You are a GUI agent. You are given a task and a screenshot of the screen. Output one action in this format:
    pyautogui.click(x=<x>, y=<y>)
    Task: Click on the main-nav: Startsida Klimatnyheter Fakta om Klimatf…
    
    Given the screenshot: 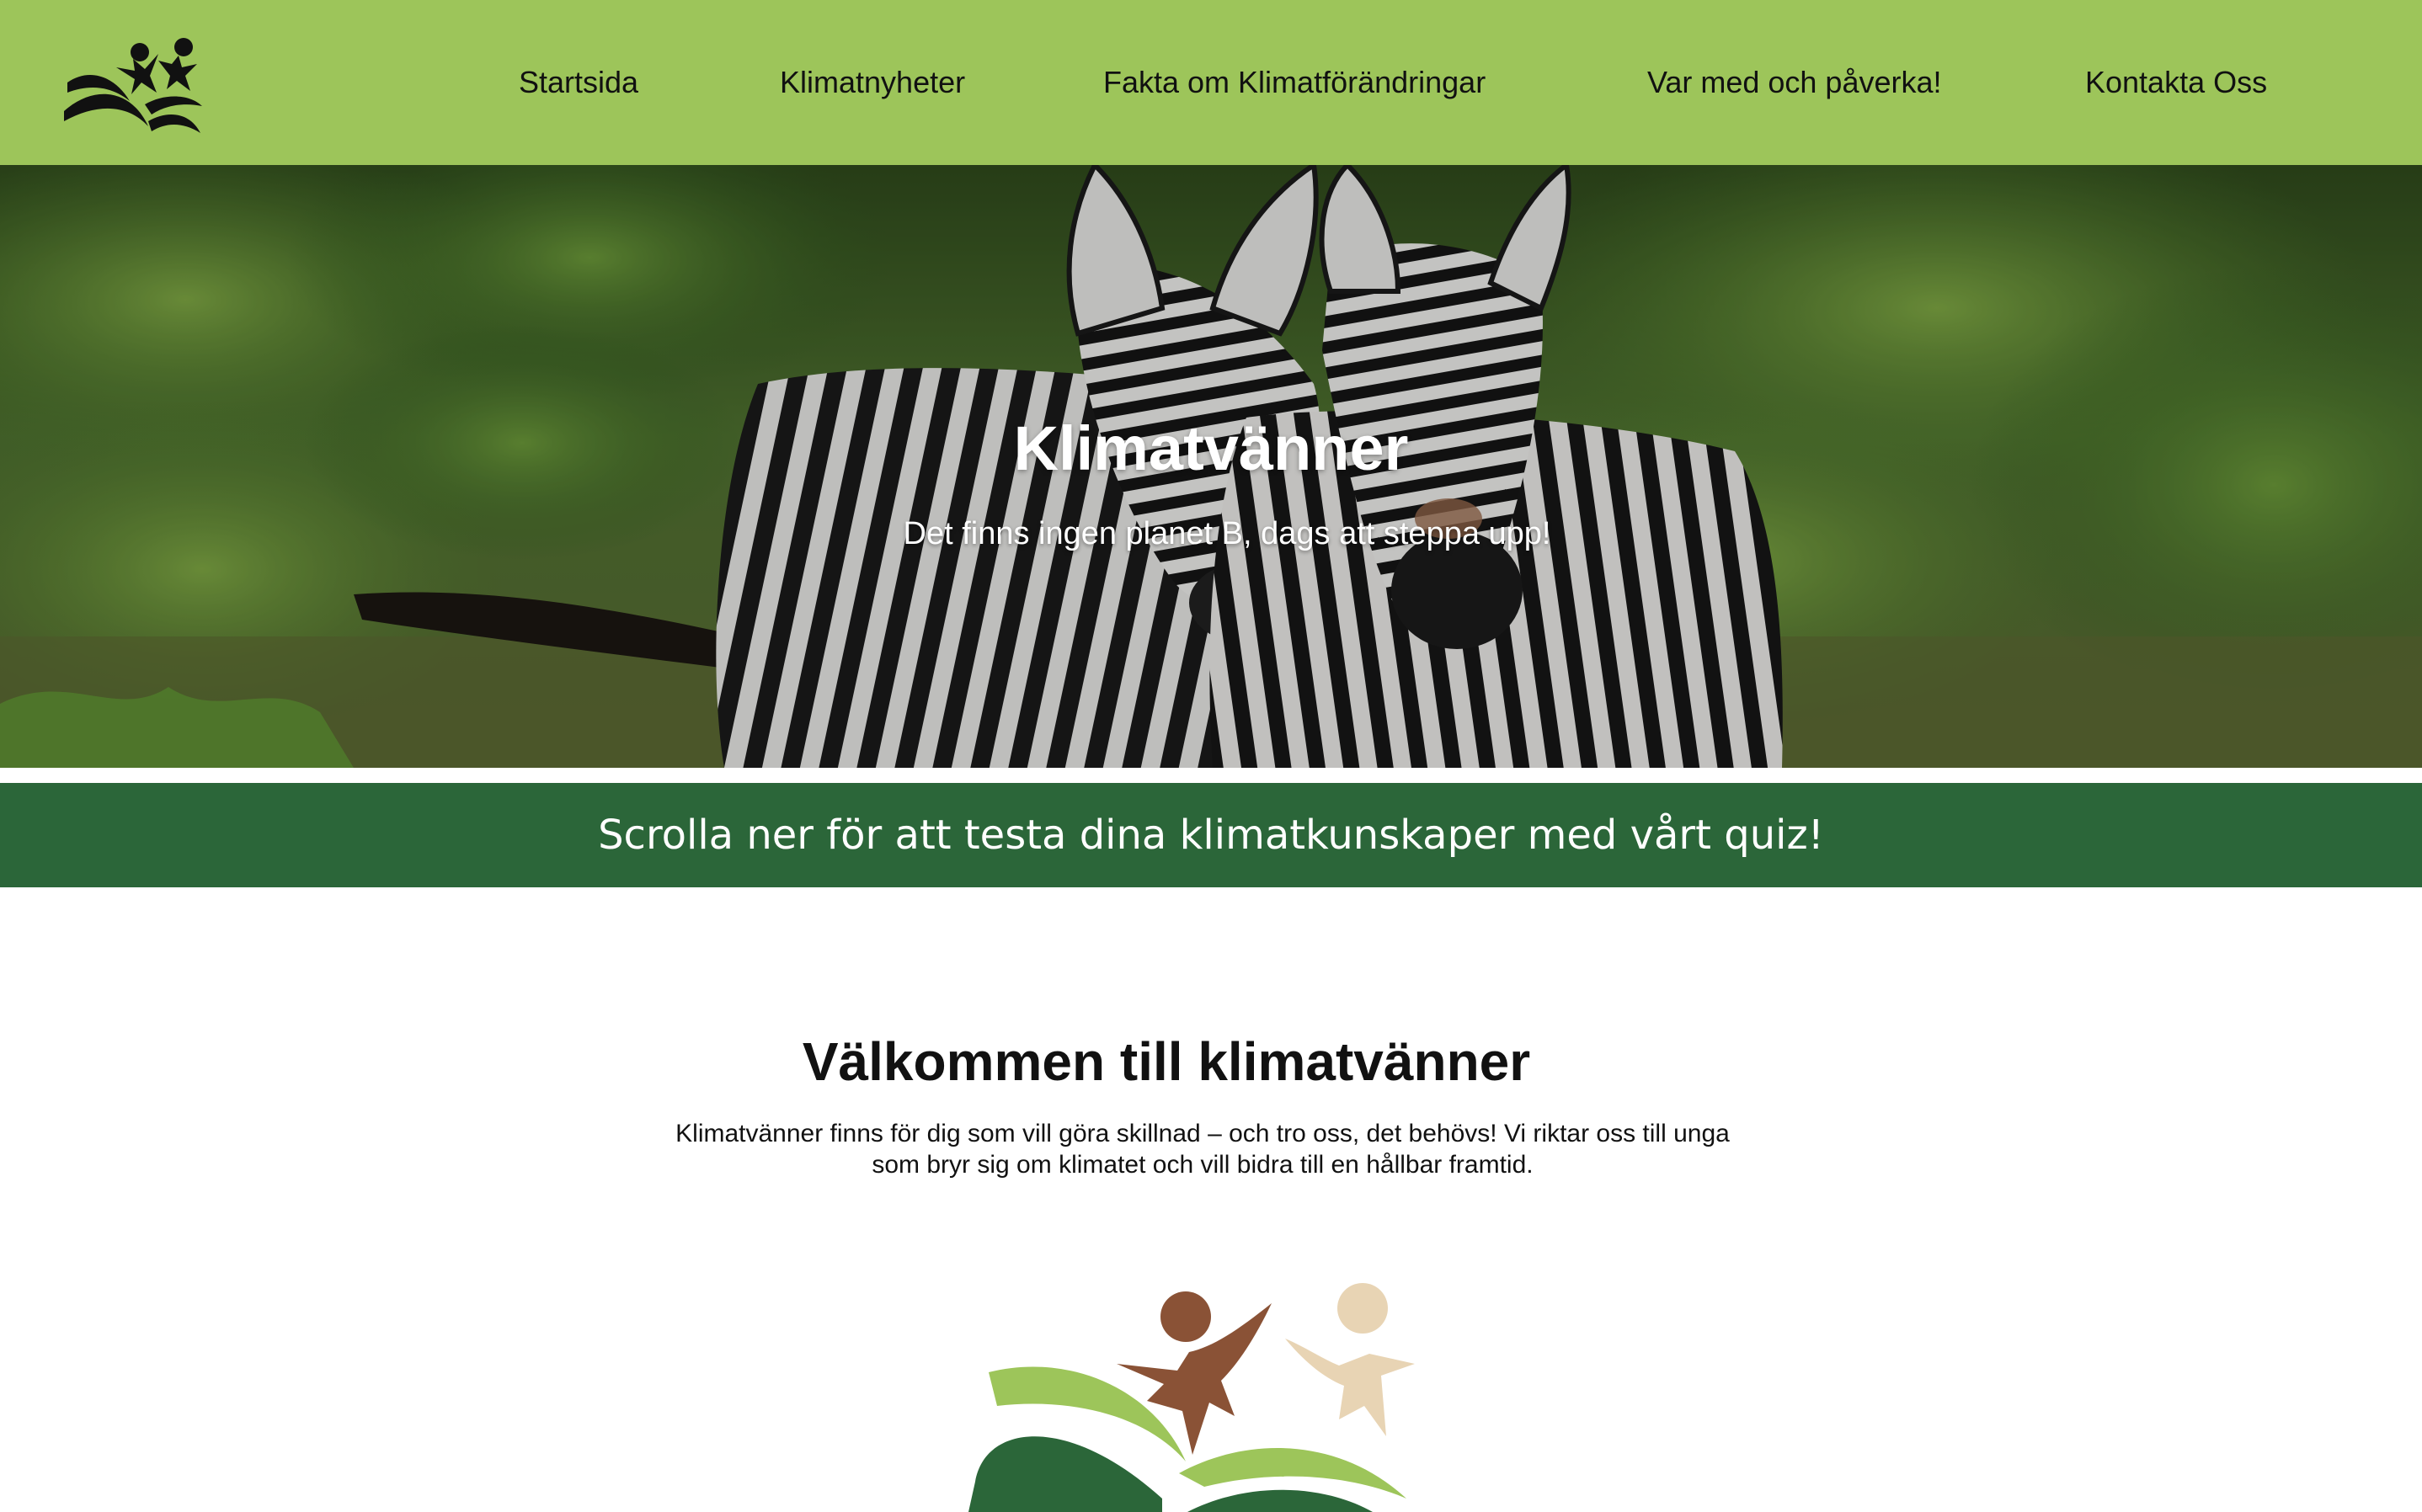 What is the action you would take?
    pyautogui.click(x=1211, y=82)
    